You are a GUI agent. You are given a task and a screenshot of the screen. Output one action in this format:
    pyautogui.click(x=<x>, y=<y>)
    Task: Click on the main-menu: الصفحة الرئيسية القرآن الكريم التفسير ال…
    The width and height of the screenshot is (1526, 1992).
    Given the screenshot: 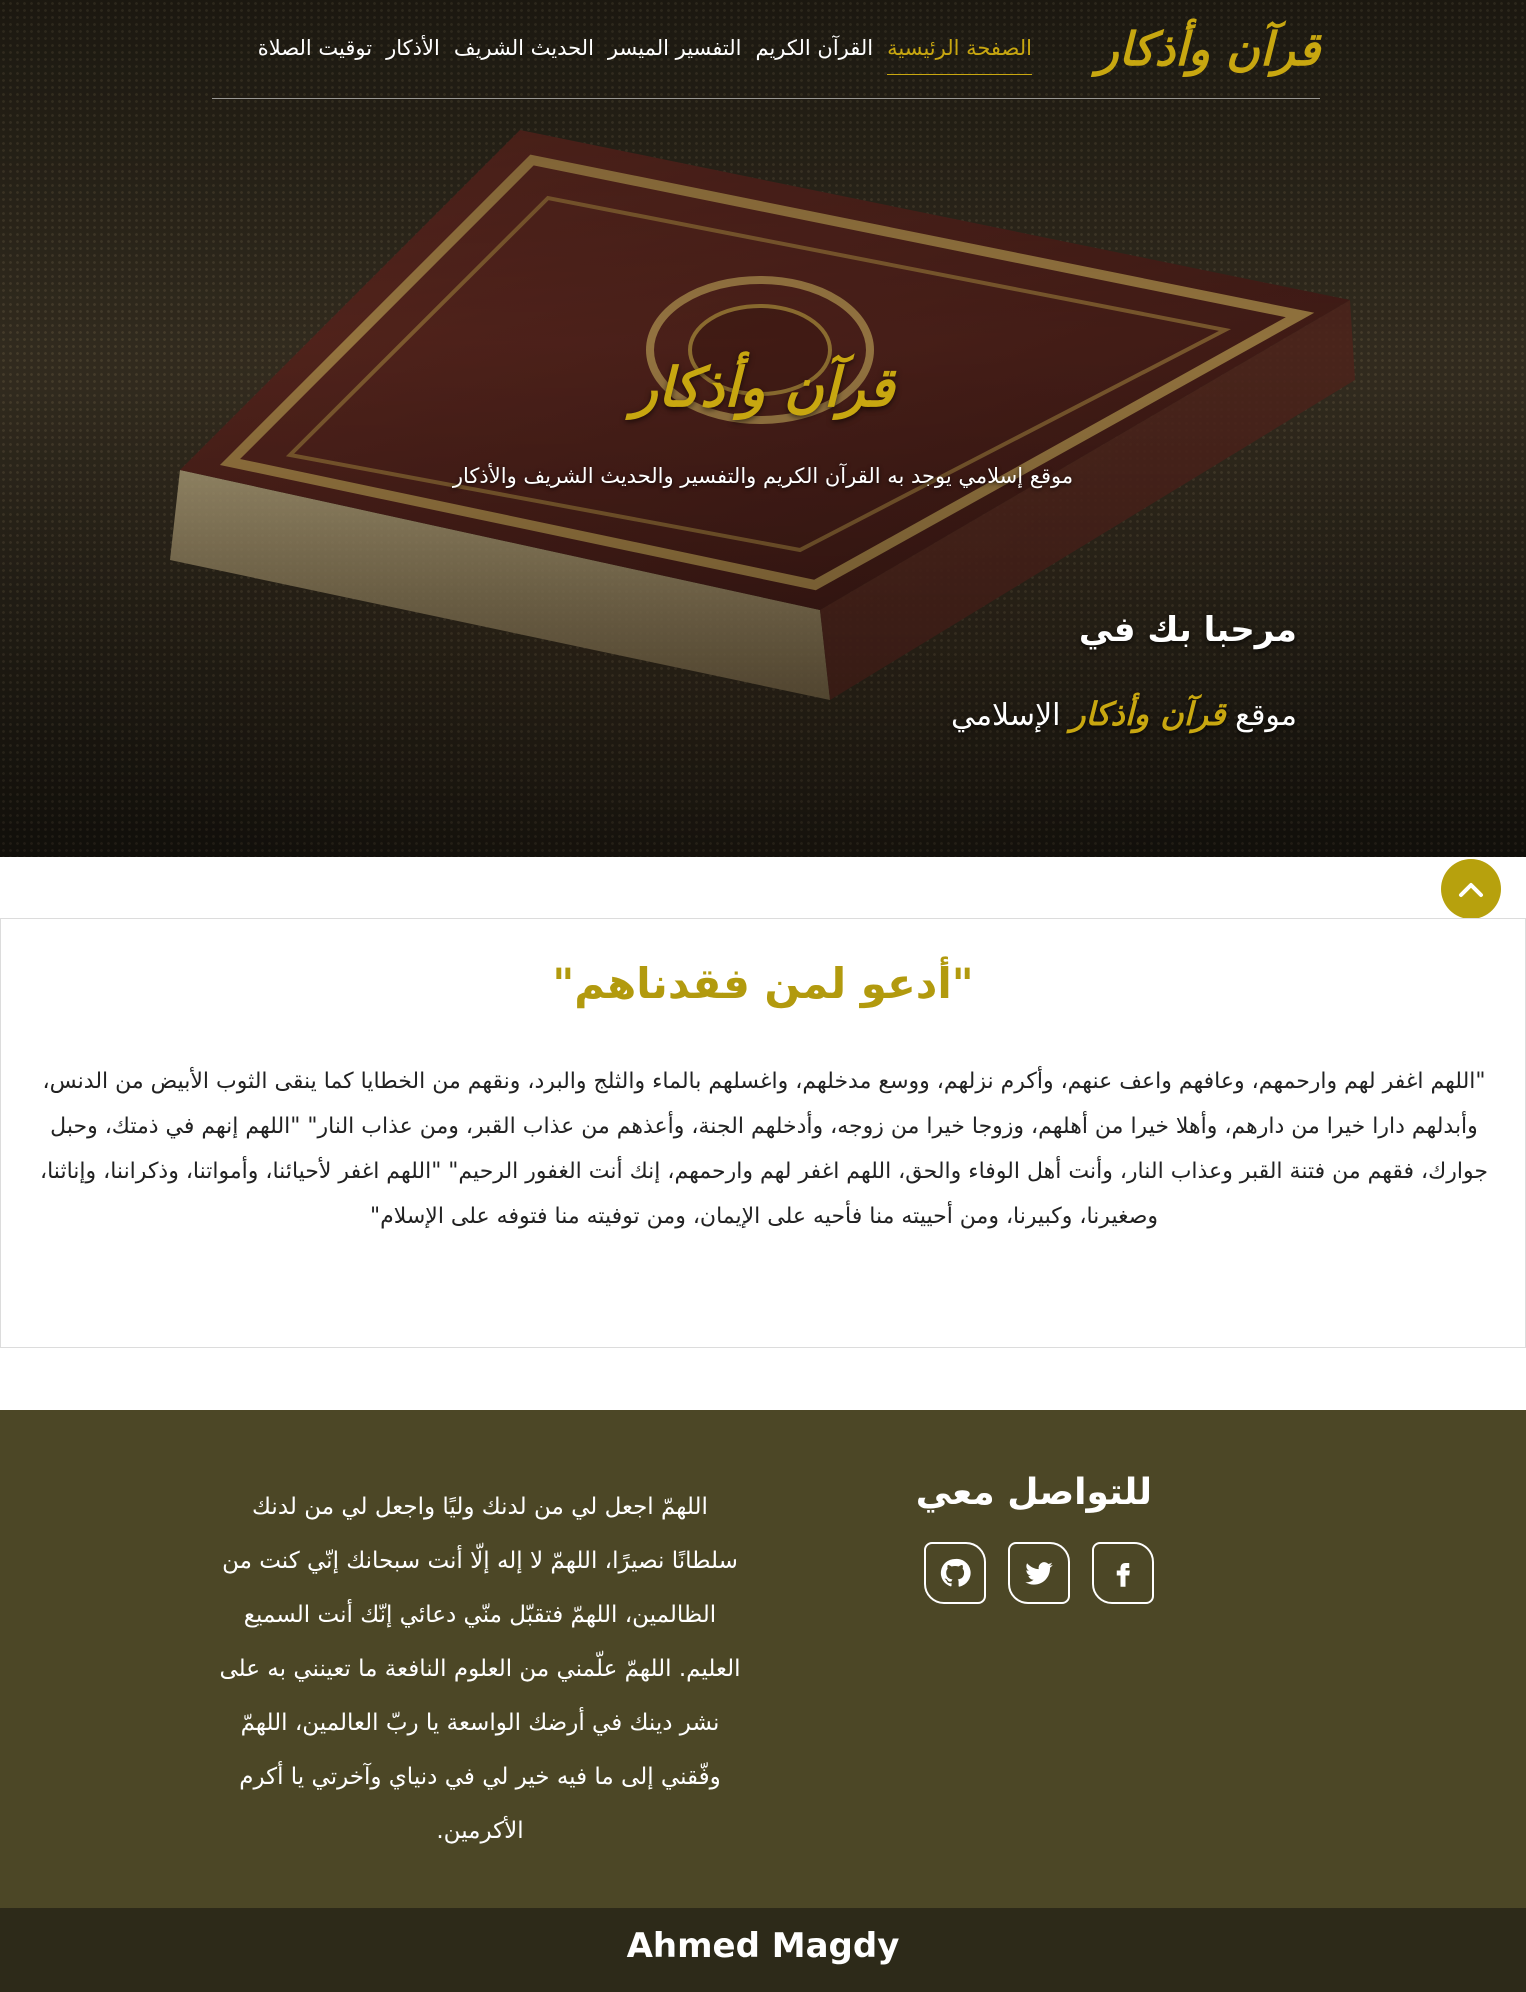 What is the action you would take?
    pyautogui.click(x=645, y=55)
    